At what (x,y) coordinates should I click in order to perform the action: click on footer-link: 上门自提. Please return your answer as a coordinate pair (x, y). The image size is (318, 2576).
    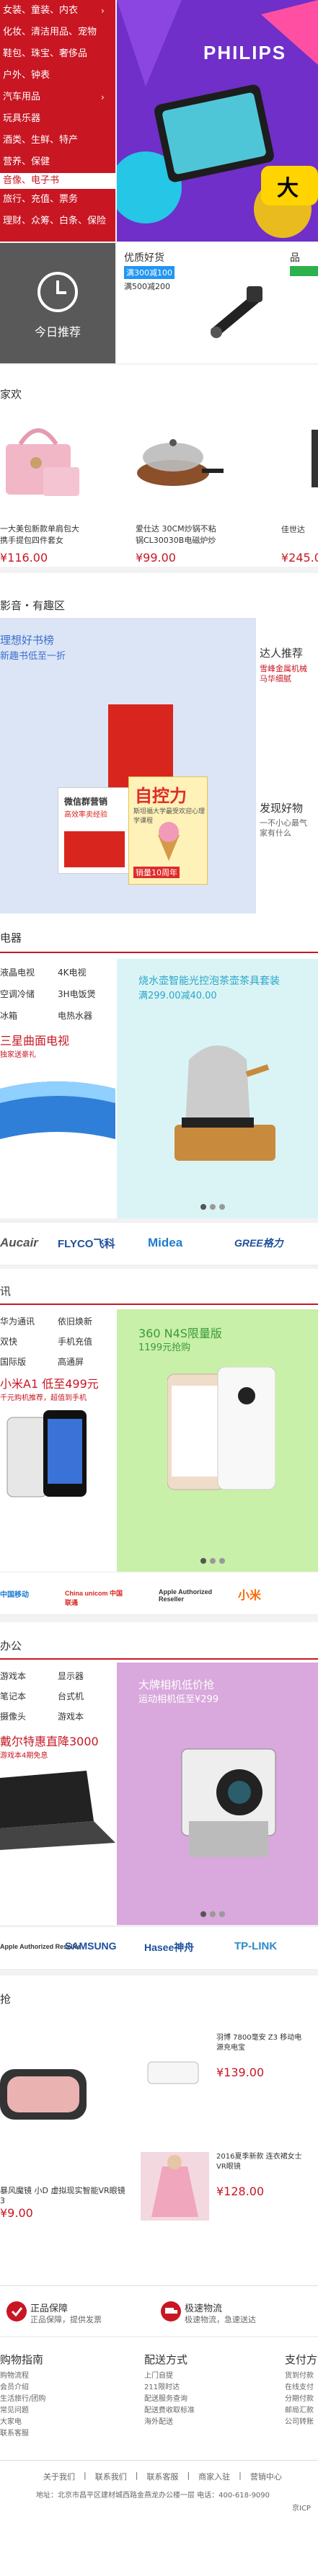
    Looking at the image, I should click on (169, 2376).